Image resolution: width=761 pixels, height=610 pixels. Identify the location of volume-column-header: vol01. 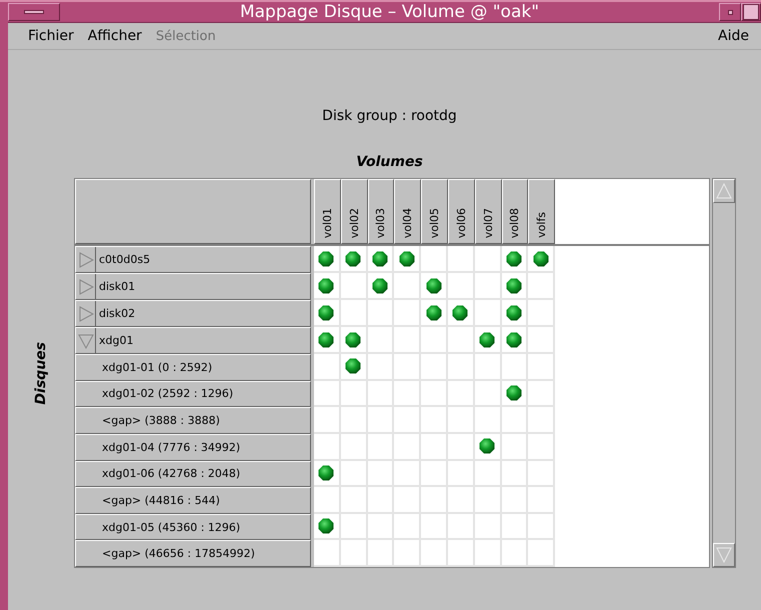
(327, 211).